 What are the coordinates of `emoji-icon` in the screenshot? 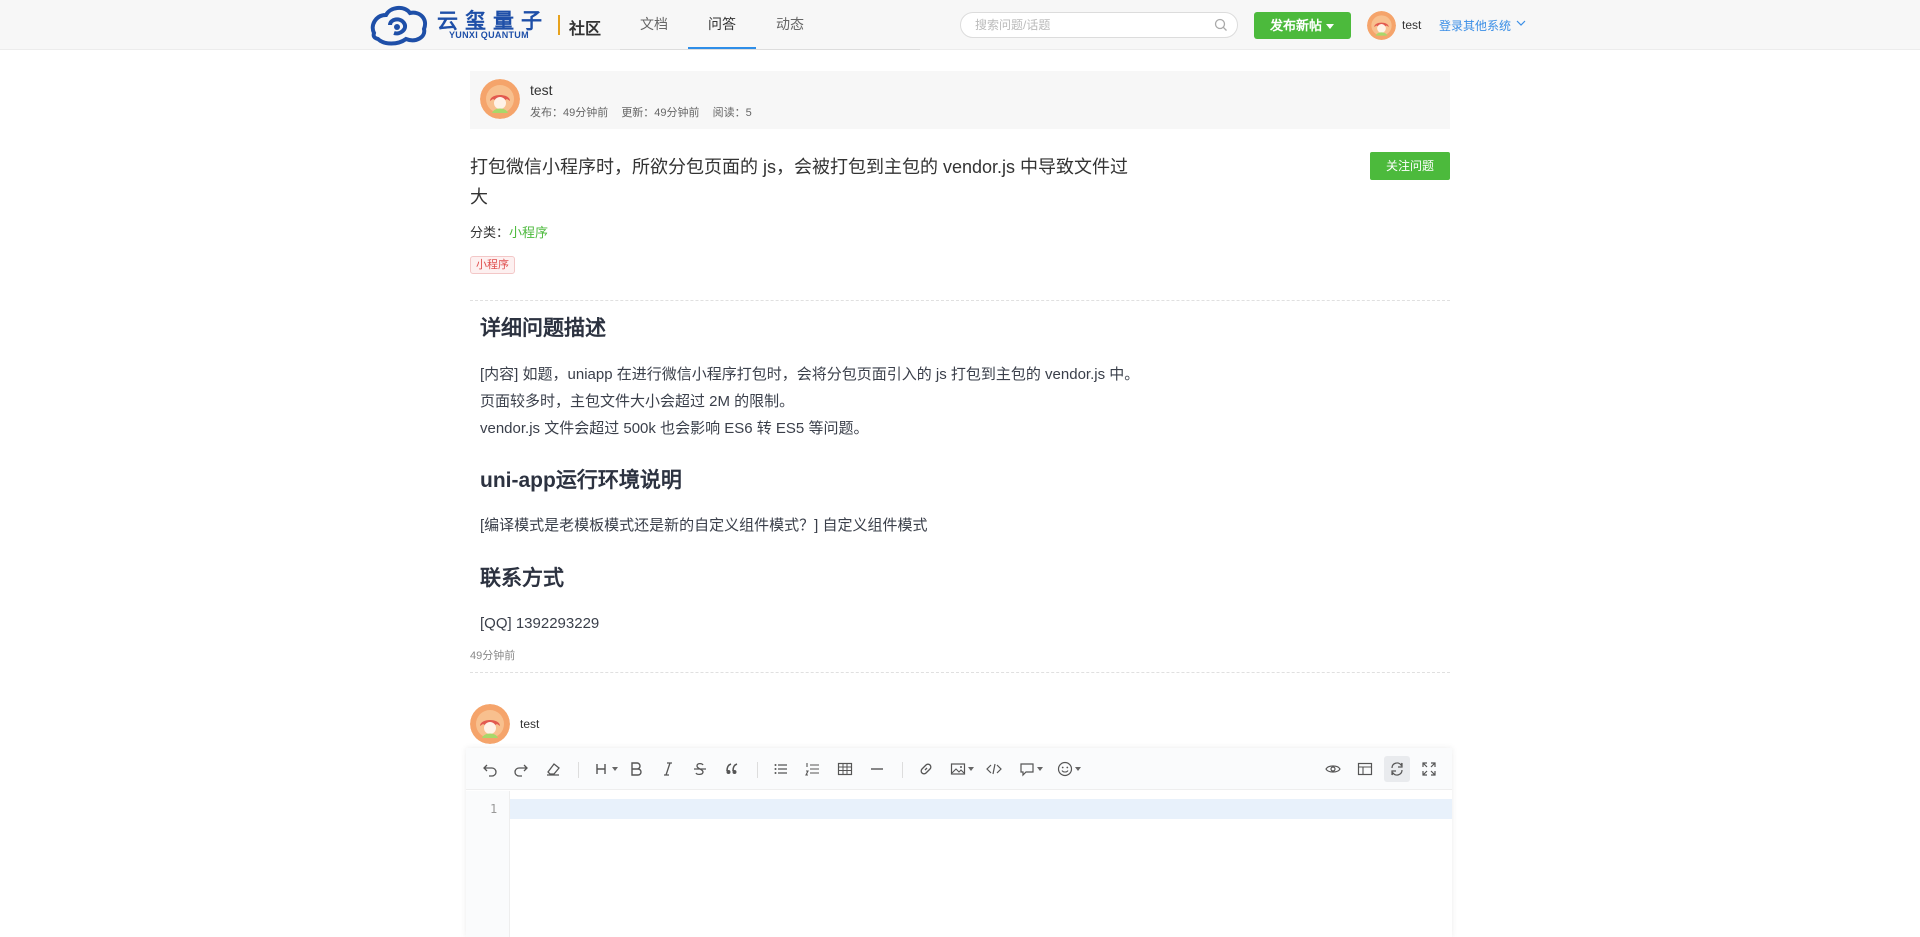 It's located at (1068, 769).